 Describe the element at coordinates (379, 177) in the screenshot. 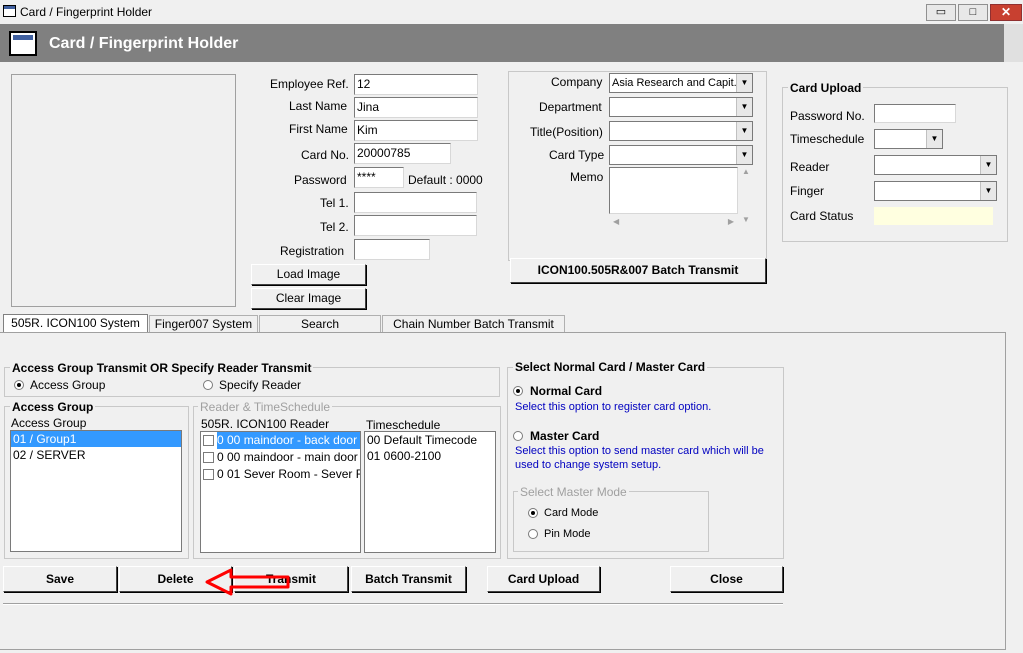

I see `password-input: ****` at that location.